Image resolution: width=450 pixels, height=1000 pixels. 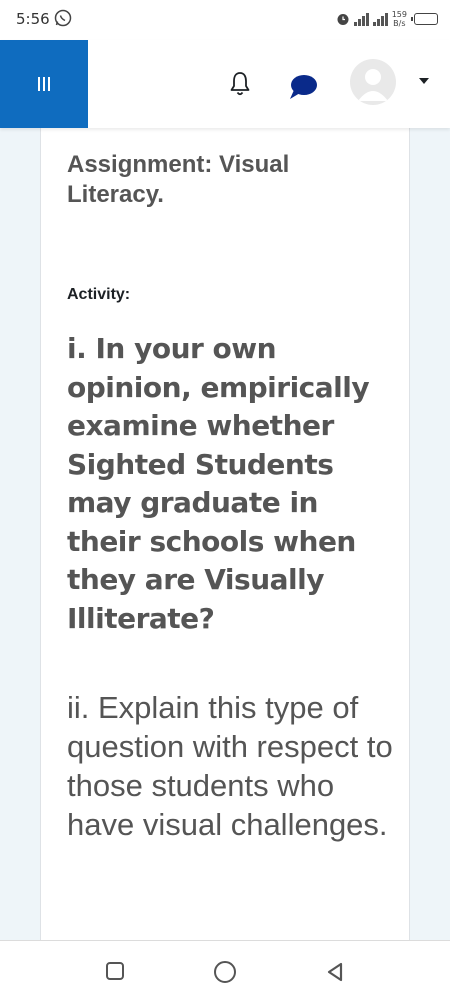 I want to click on recent-apps-icon, so click(x=115, y=971).